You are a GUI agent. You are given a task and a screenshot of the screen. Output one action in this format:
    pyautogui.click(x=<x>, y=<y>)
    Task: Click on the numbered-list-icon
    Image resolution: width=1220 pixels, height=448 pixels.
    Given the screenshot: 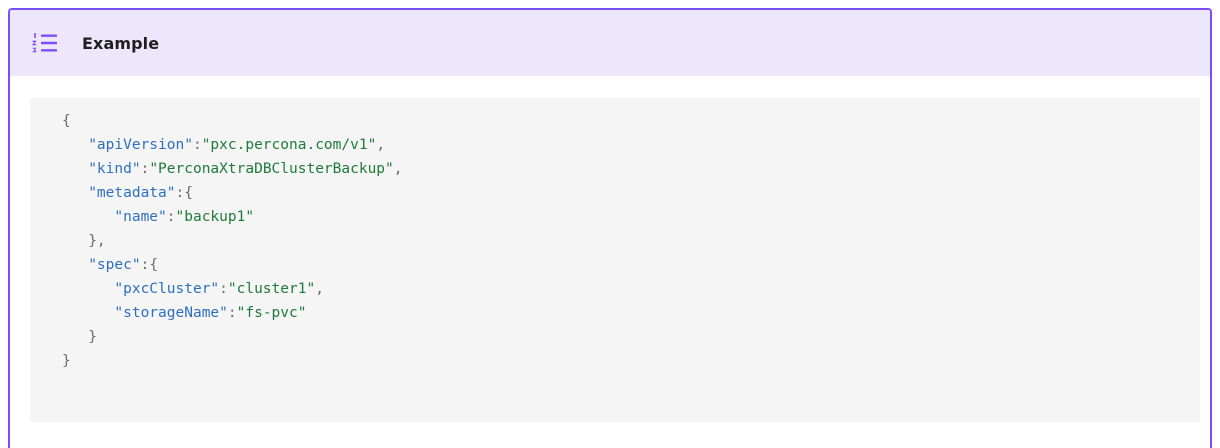 What is the action you would take?
    pyautogui.click(x=47, y=43)
    